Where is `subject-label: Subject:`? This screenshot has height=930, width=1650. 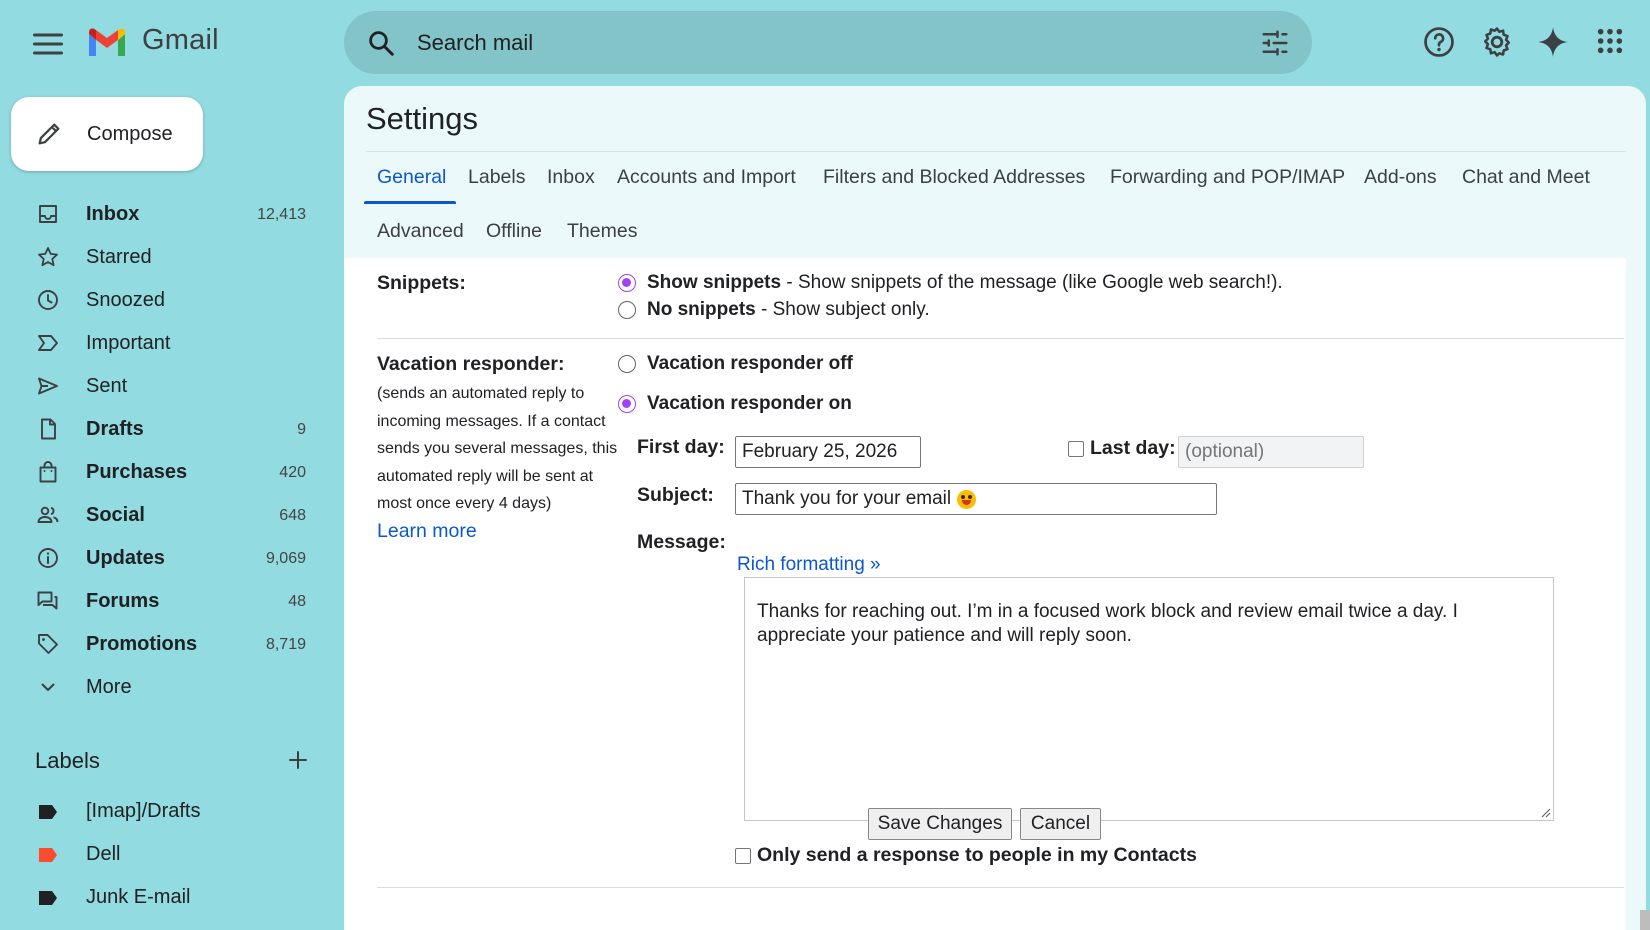 subject-label: Subject: is located at coordinates (675, 495).